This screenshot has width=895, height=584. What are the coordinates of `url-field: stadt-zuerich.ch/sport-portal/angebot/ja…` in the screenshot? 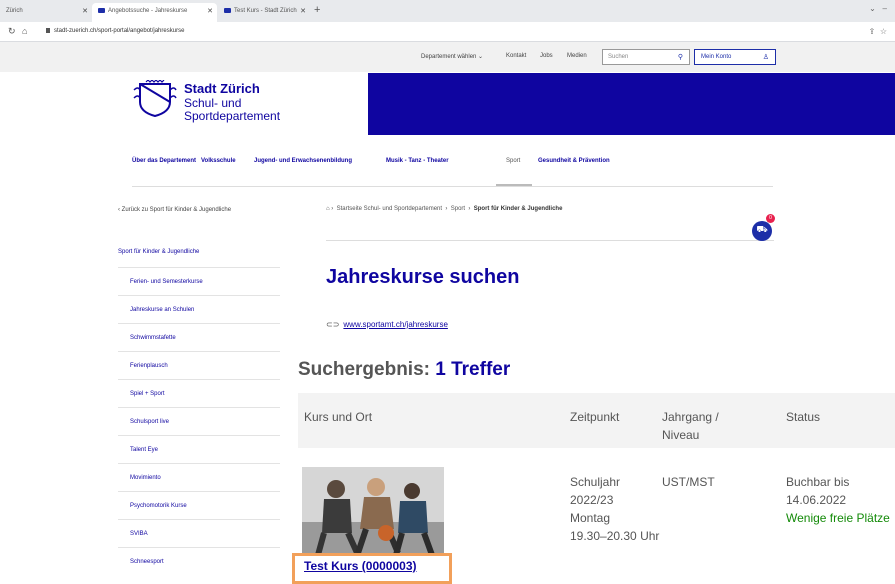 It's located at (448, 32).